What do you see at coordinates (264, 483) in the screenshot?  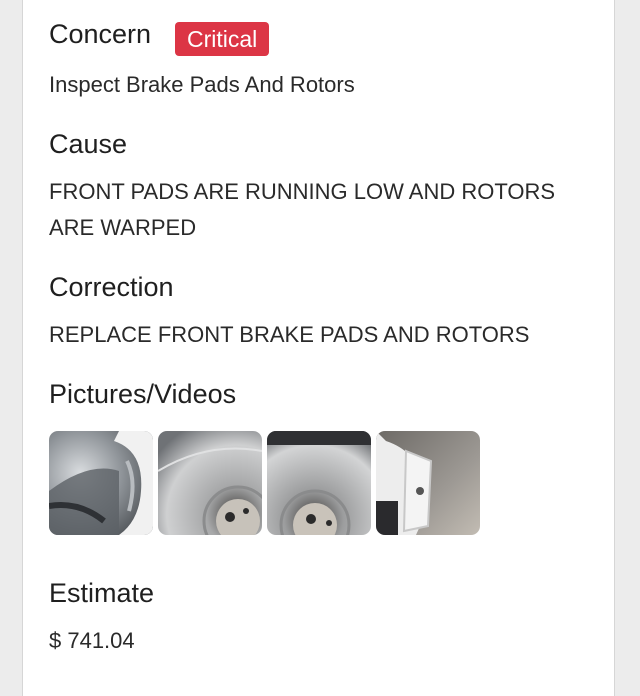 I see `media-thumbnails` at bounding box center [264, 483].